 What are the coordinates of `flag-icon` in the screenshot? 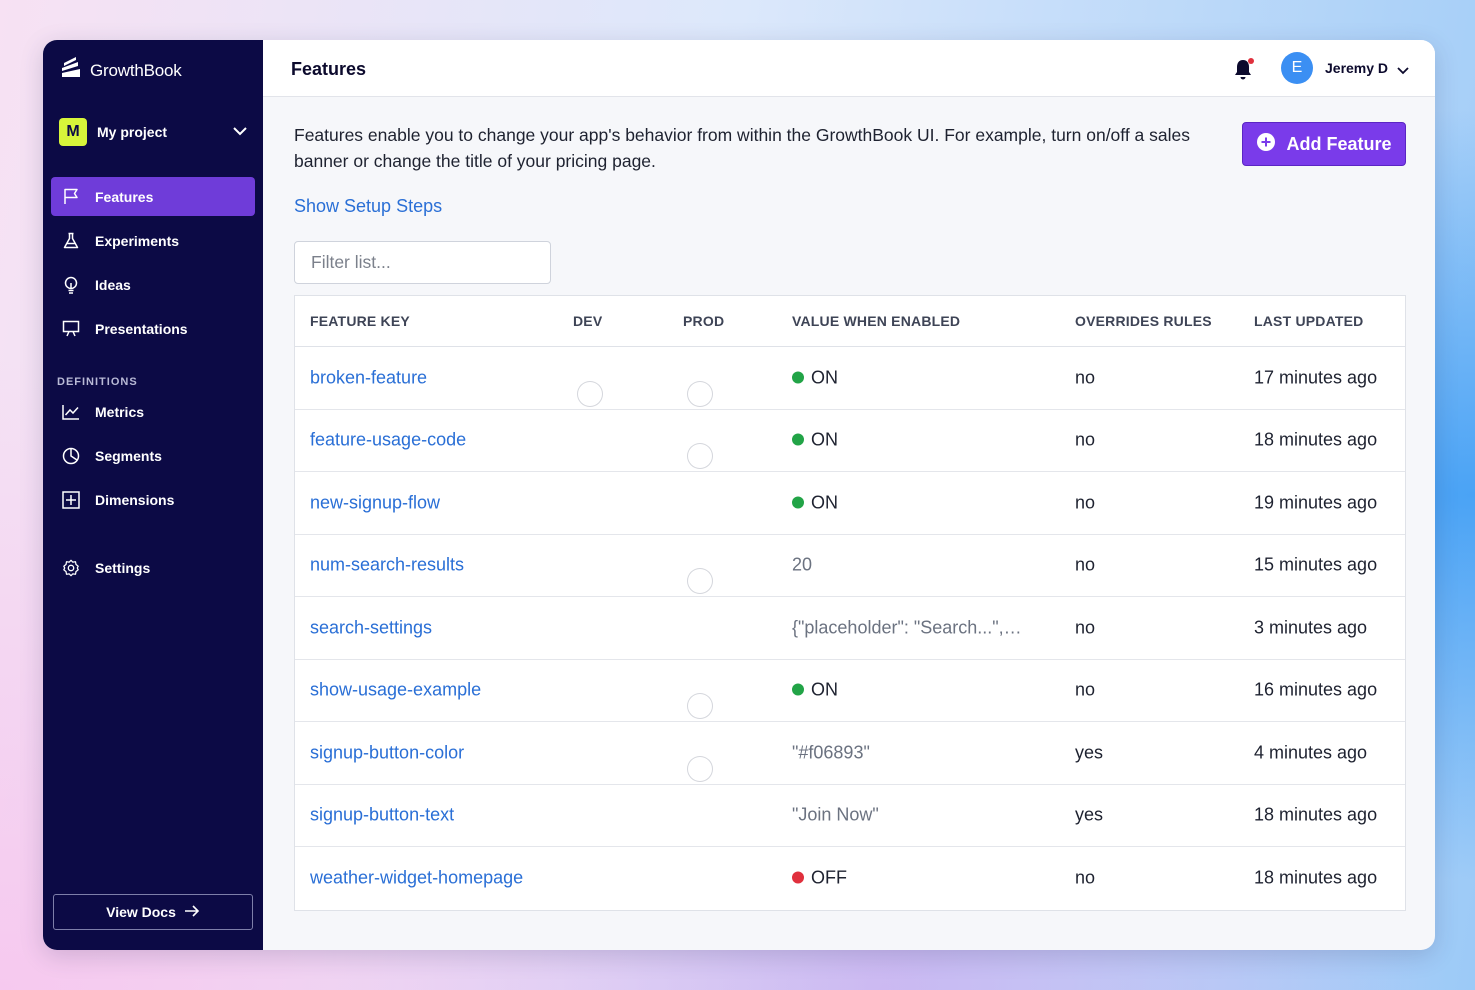 It's located at (71, 197).